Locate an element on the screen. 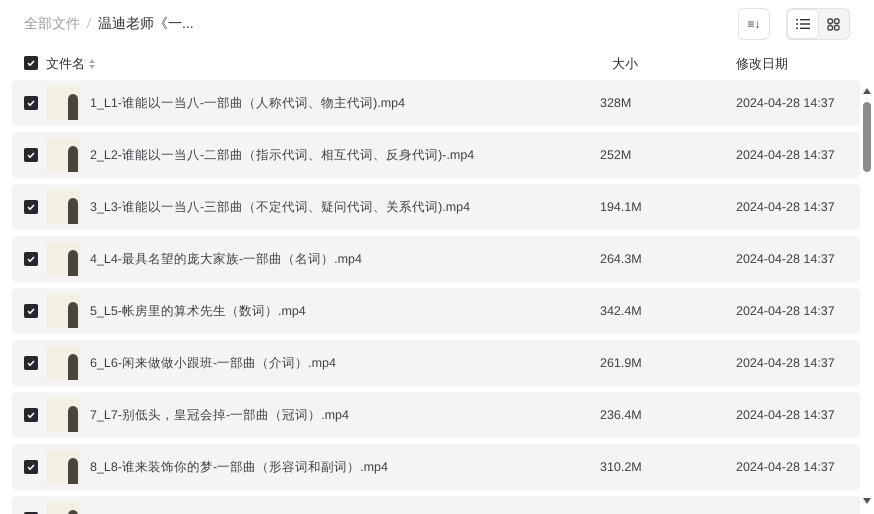  file-name: 4_L4-最具名望的庞大家族-一部曲（名词）.mp4 is located at coordinates (340, 259).